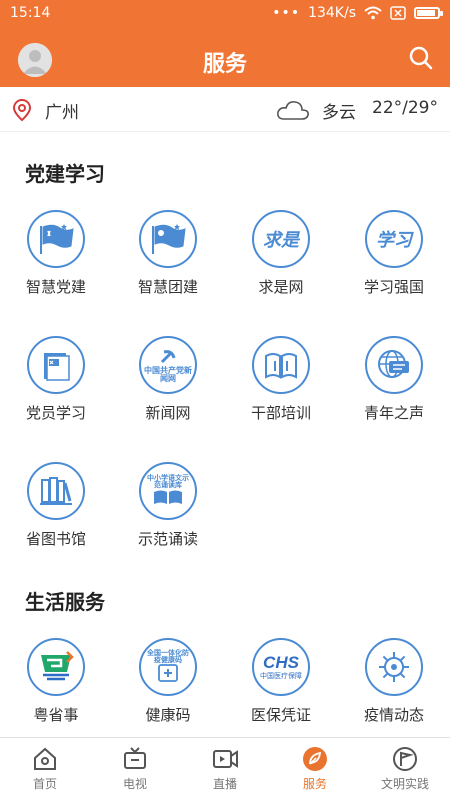  I want to click on tab-tv: 电视, so click(135, 765).